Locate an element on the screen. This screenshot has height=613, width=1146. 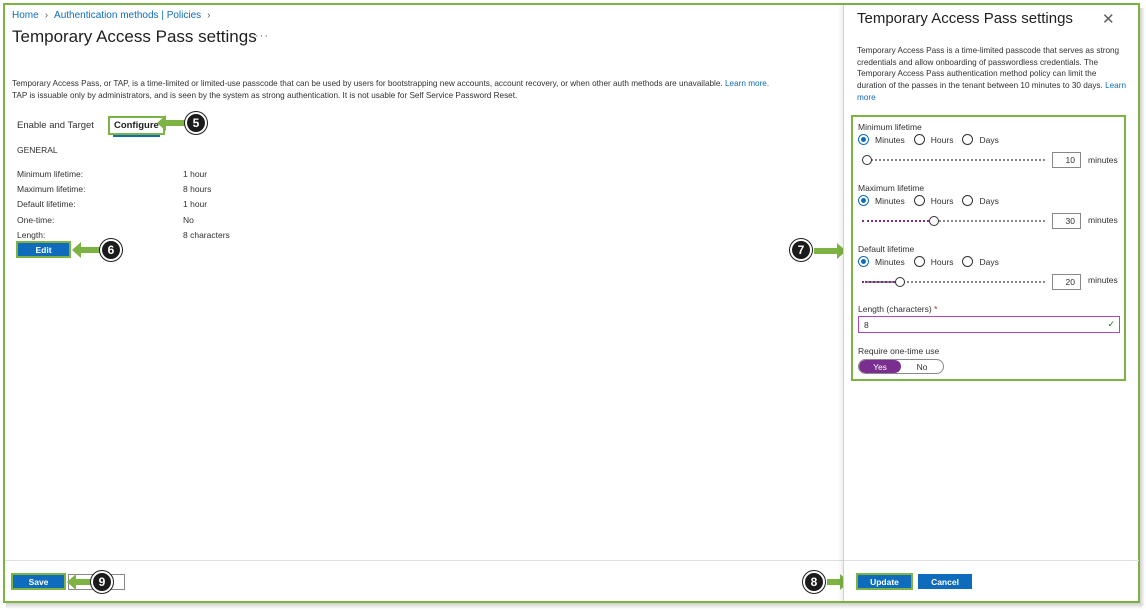
default-lifetime-radio-group: Minutes Hours Days is located at coordinates (933, 261).